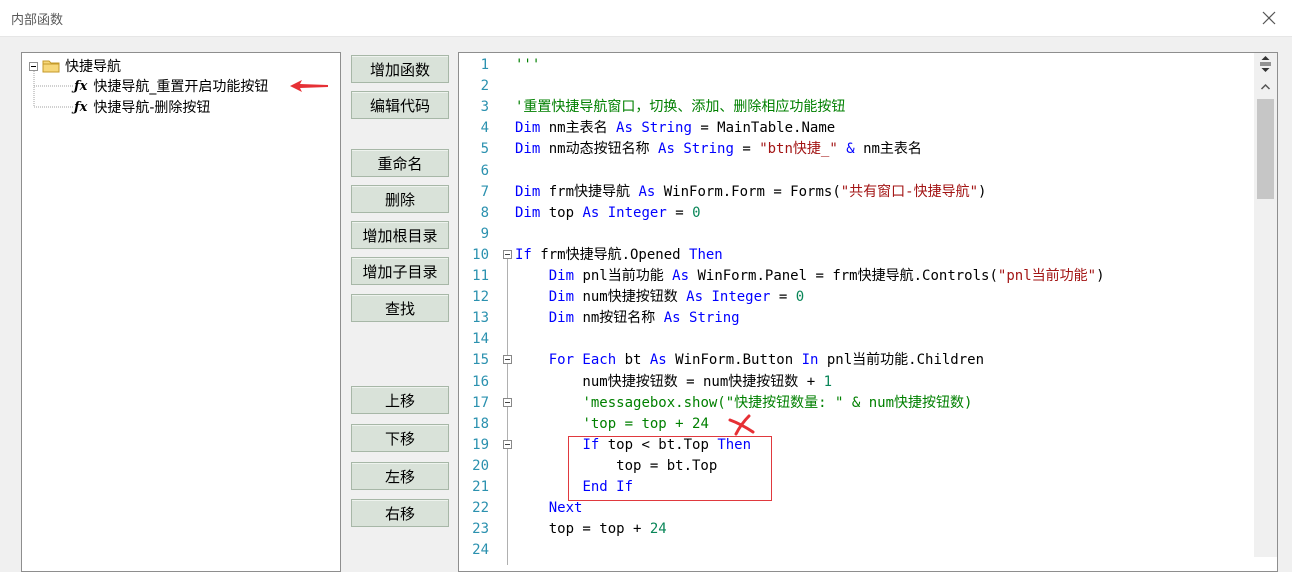 The image size is (1292, 572). What do you see at coordinates (480, 508) in the screenshot?
I see `line-number: 22` at bounding box center [480, 508].